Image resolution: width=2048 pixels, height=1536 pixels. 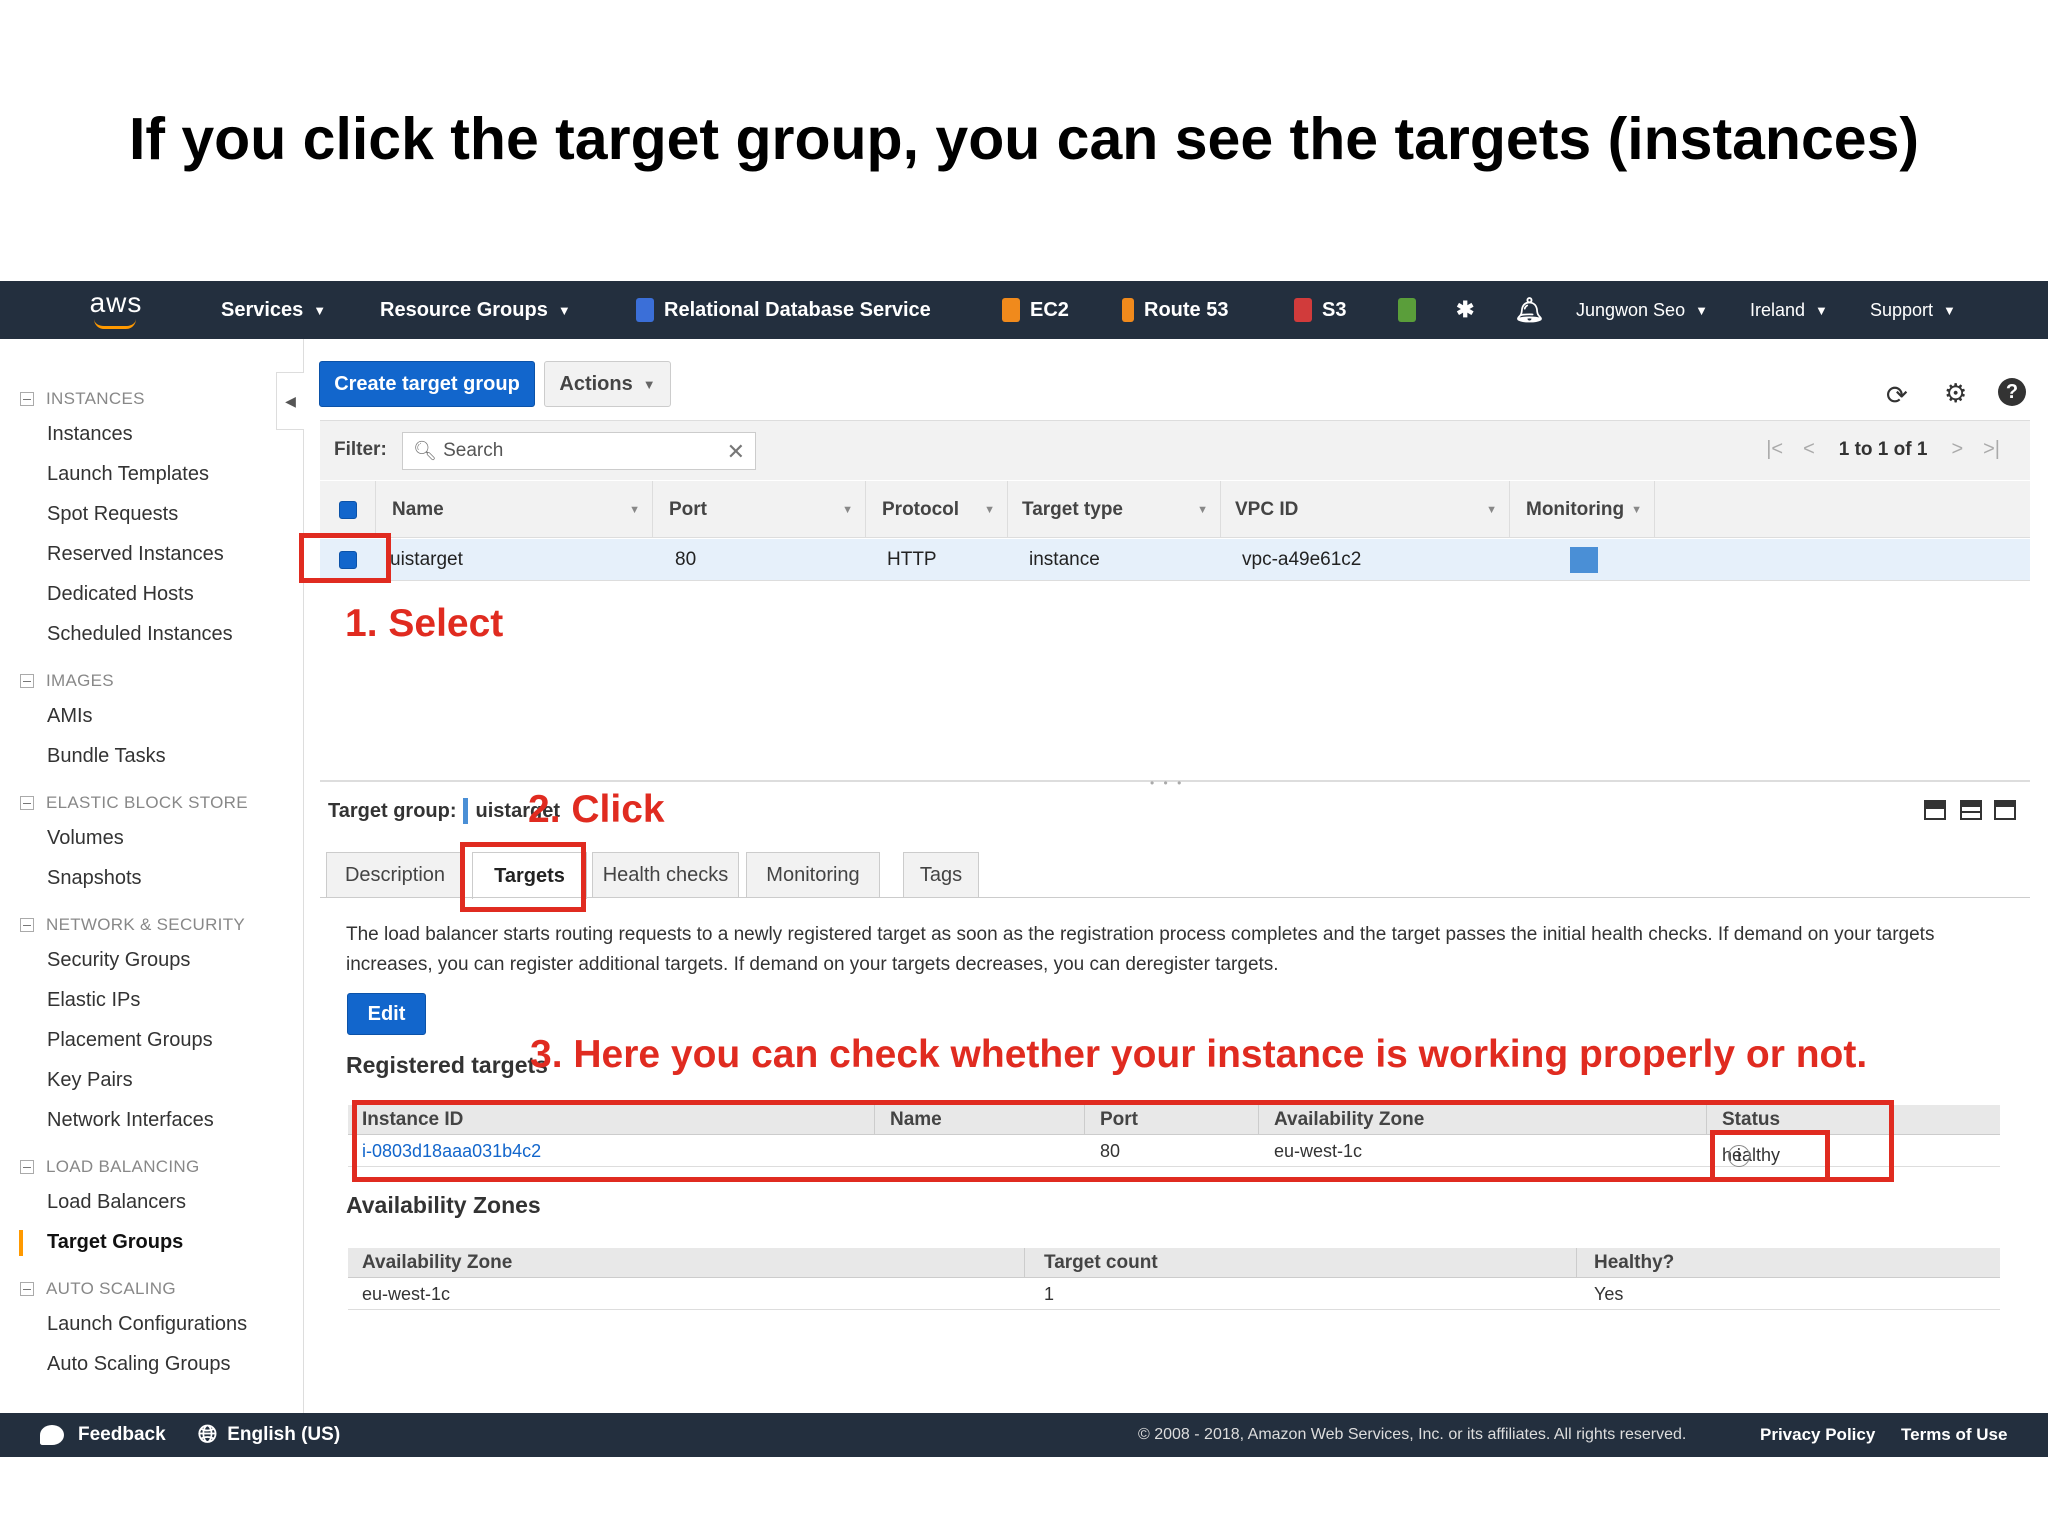 What do you see at coordinates (85, 838) in the screenshot?
I see `sidebar-item-volumes: Volumes` at bounding box center [85, 838].